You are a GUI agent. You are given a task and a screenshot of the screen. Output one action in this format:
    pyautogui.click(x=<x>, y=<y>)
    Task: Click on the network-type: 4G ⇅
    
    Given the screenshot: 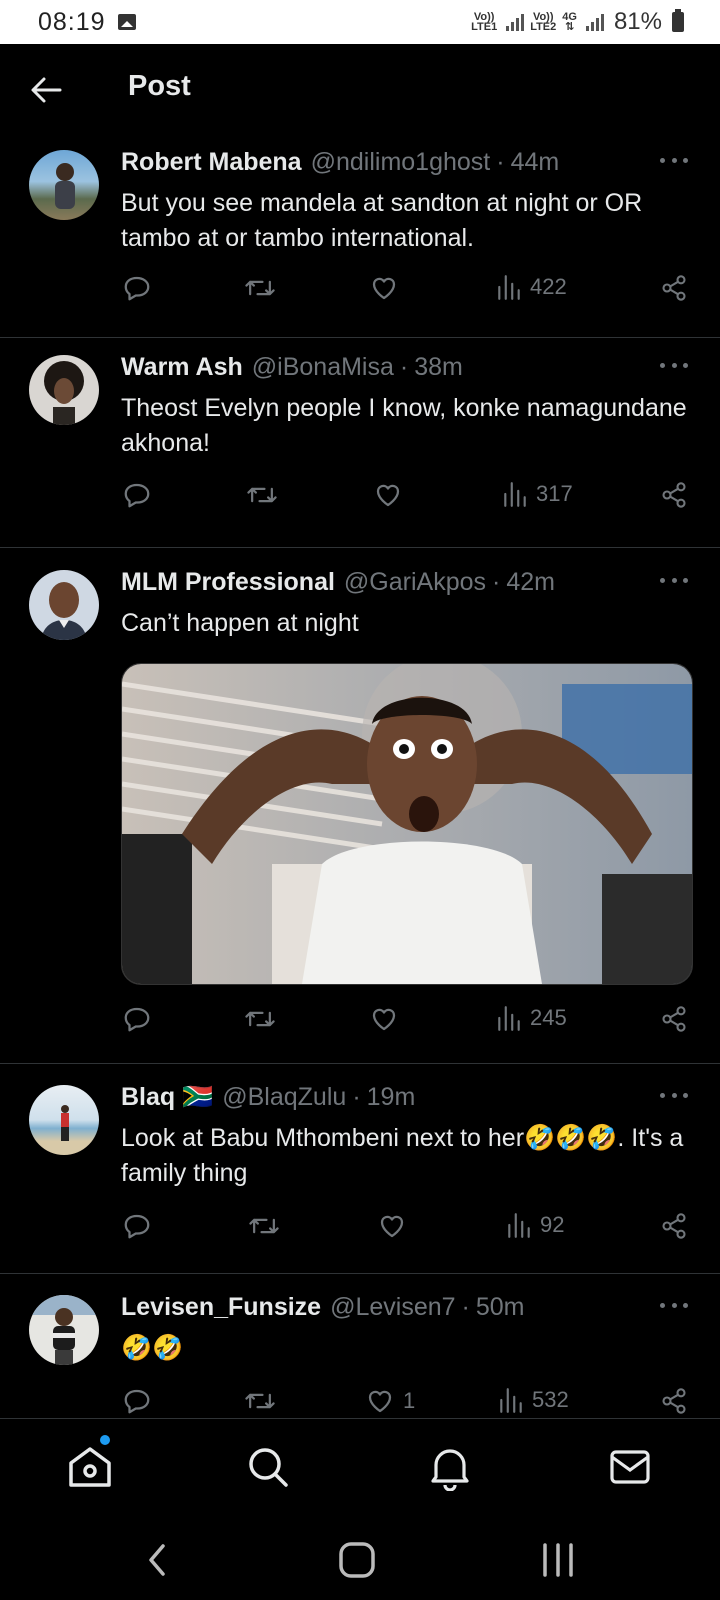 What is the action you would take?
    pyautogui.click(x=569, y=22)
    